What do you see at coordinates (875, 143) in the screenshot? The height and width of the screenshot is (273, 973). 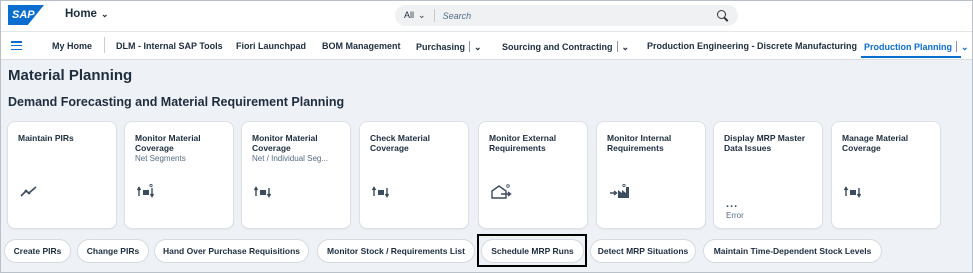 I see `tile-title: Manage Material Coverage` at bounding box center [875, 143].